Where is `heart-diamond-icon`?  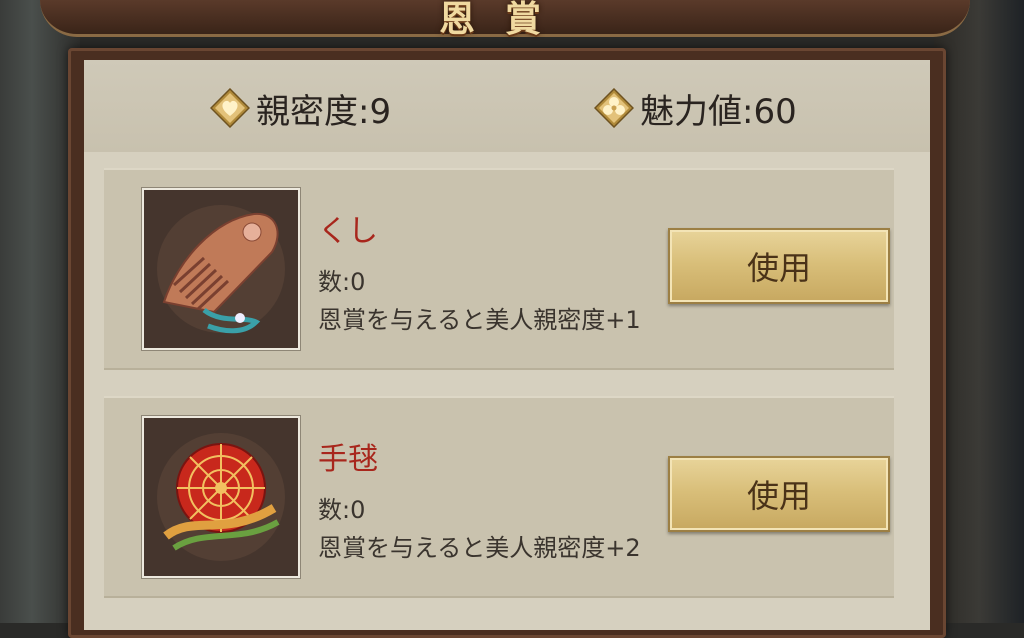
heart-diamond-icon is located at coordinates (230, 108).